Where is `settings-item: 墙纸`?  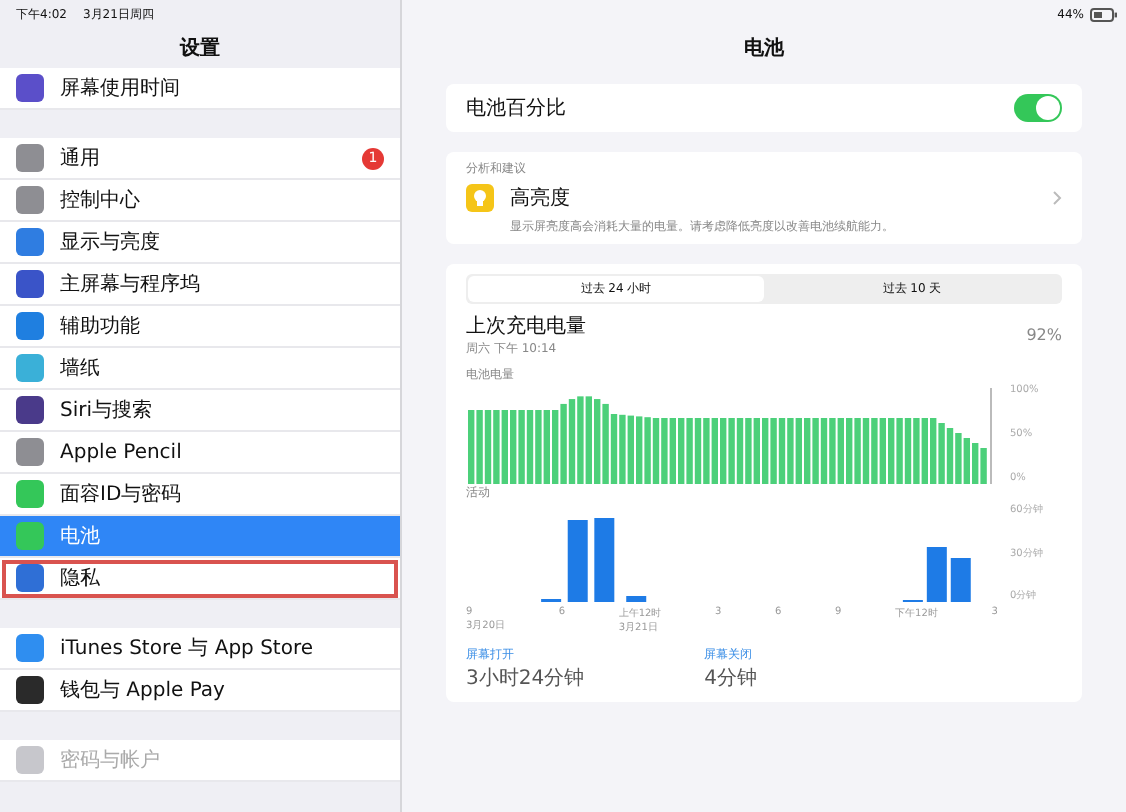
settings-item: 墙纸 is located at coordinates (200, 369).